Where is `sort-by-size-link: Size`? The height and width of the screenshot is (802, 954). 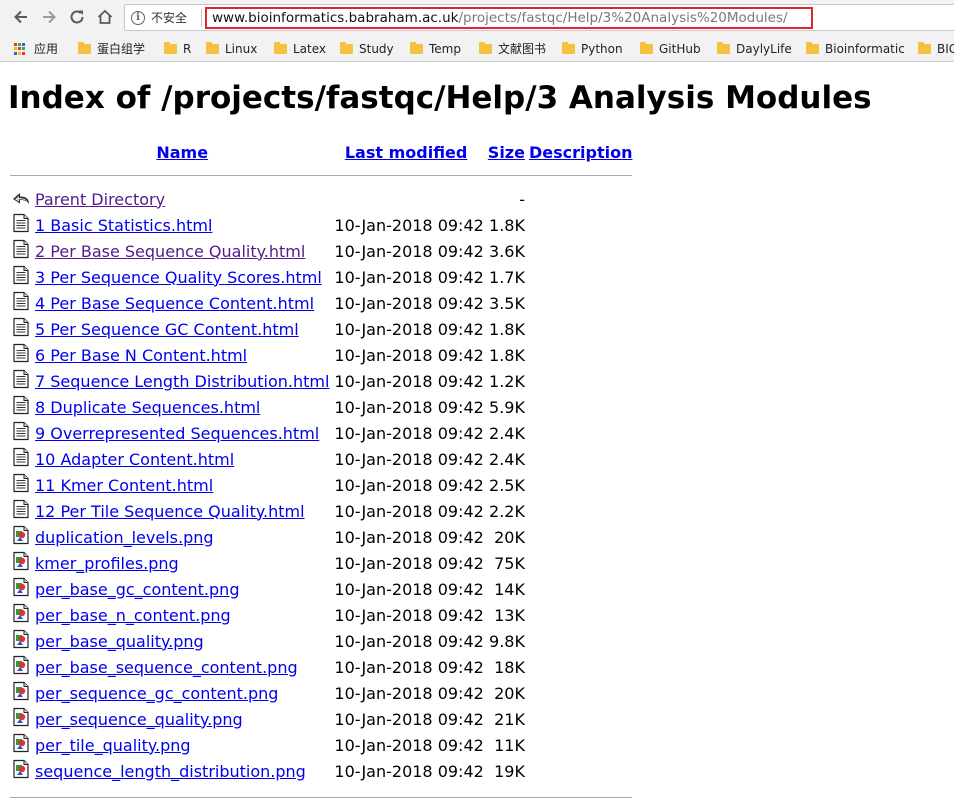
sort-by-size-link: Size is located at coordinates (506, 152).